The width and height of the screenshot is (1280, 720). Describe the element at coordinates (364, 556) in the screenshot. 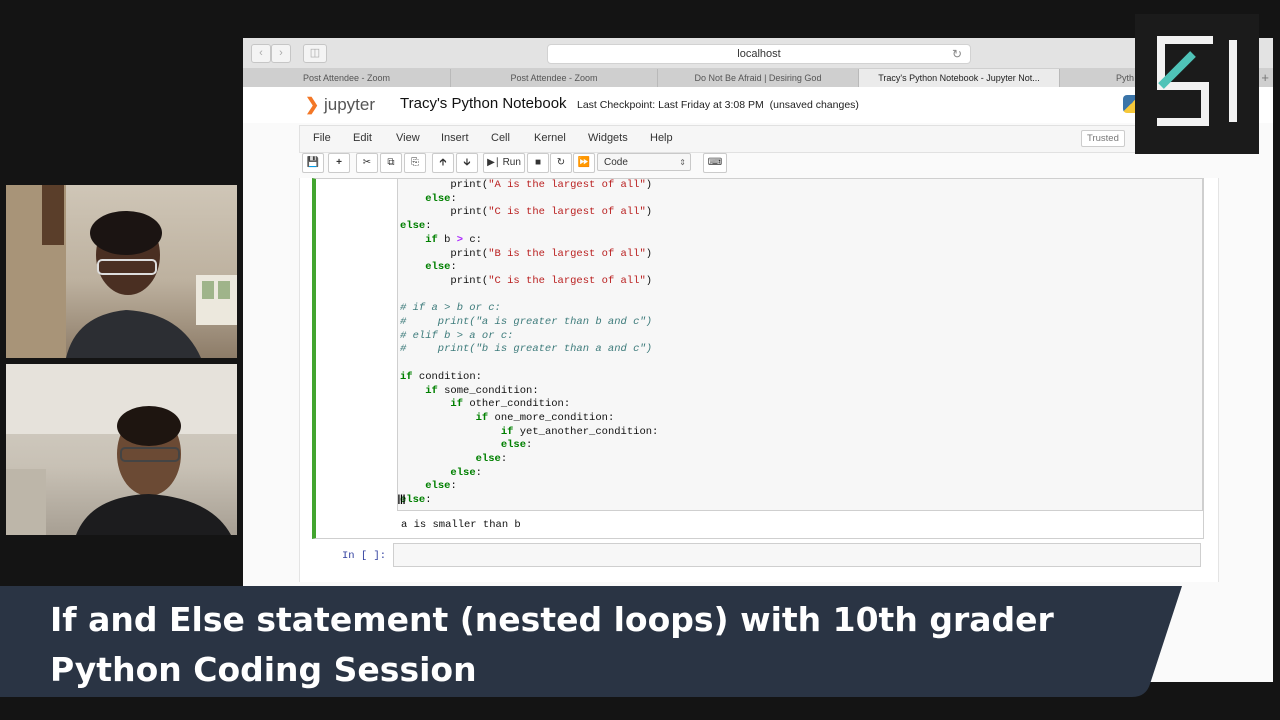

I see `input-prompt: In [ ]:` at that location.